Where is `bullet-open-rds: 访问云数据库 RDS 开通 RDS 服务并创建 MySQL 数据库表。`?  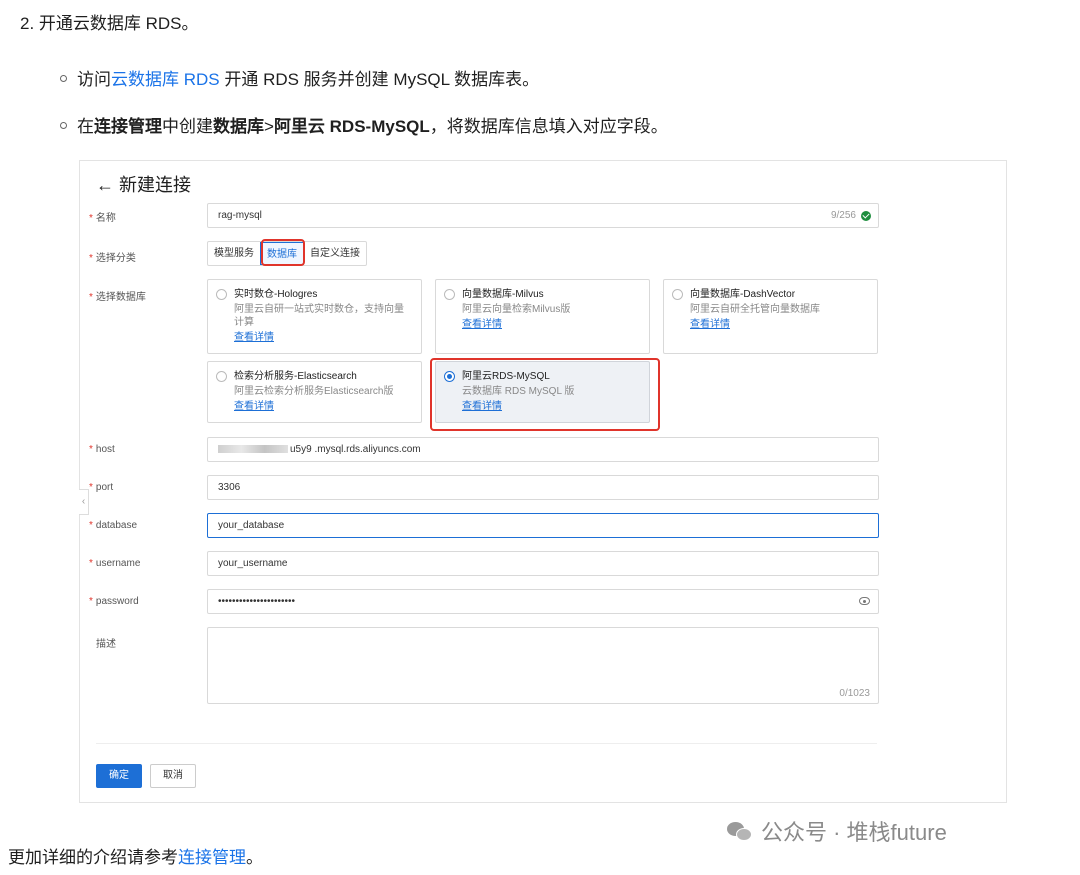
bullet-open-rds: 访问云数据库 RDS 开通 RDS 服务并创建 MySQL 数据库表。 is located at coordinates (299, 77).